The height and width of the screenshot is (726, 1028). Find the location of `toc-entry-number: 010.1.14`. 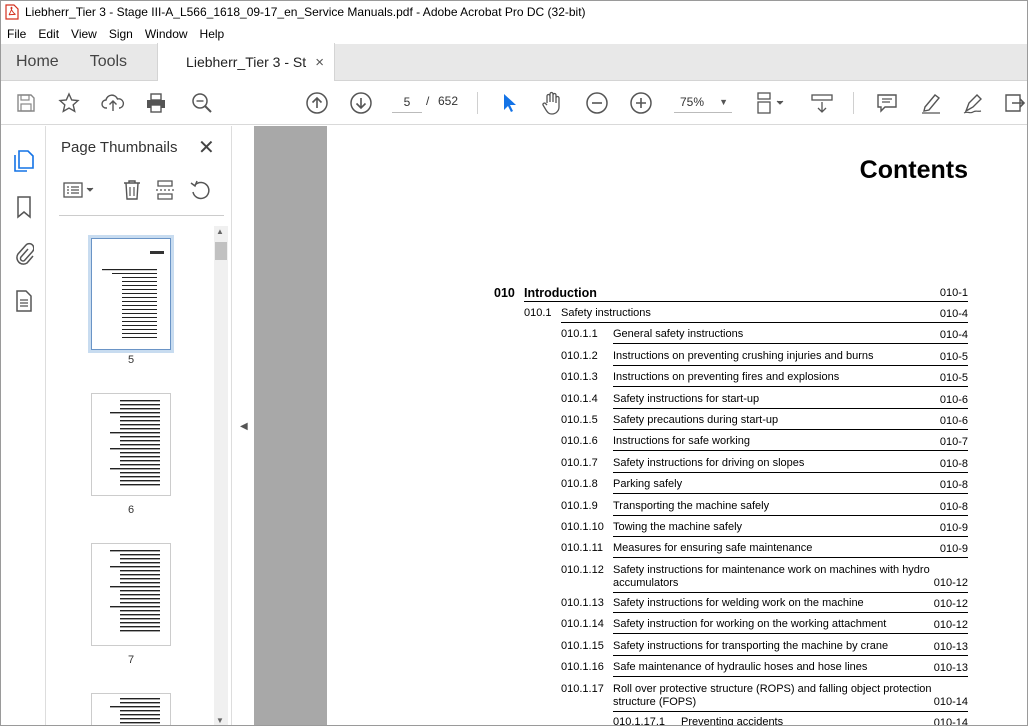

toc-entry-number: 010.1.14 is located at coordinates (582, 624).